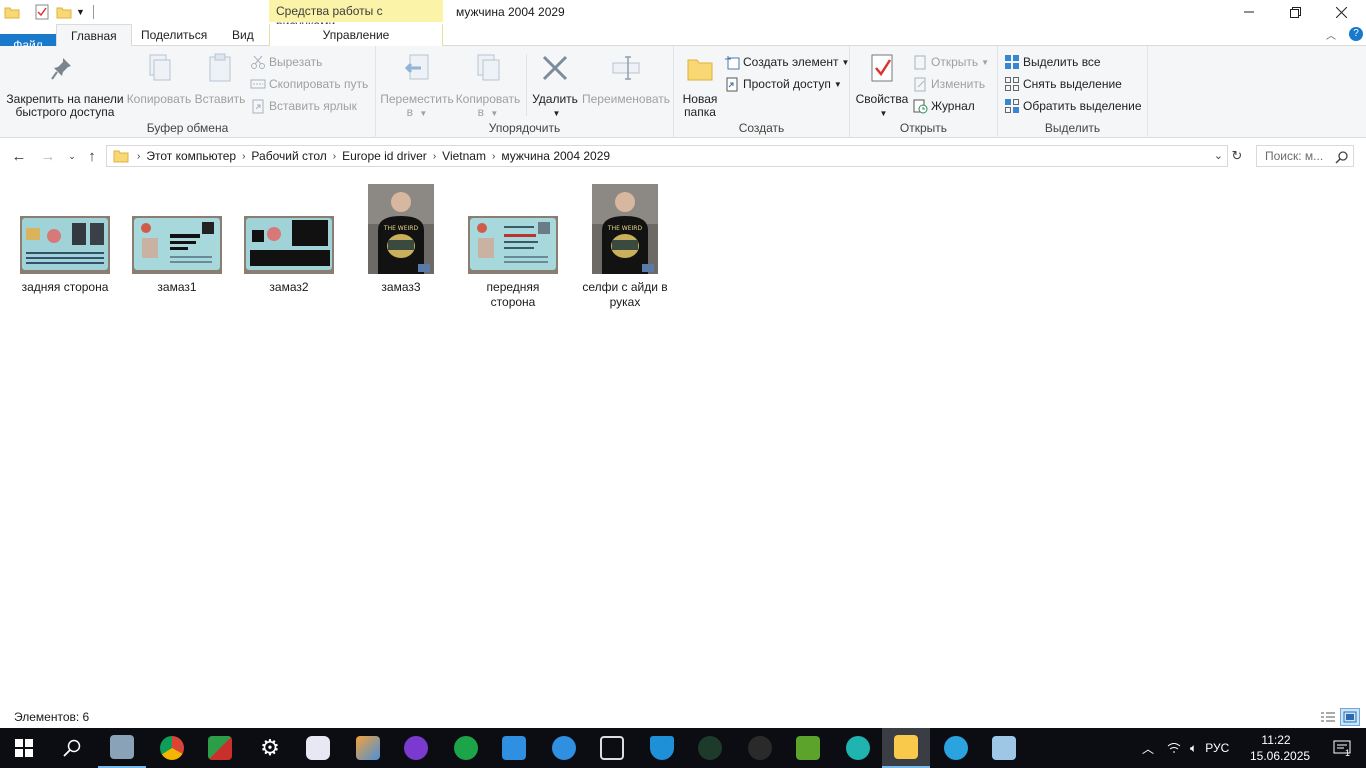  I want to click on breadcrumb-item: Europe id driver, so click(384, 156).